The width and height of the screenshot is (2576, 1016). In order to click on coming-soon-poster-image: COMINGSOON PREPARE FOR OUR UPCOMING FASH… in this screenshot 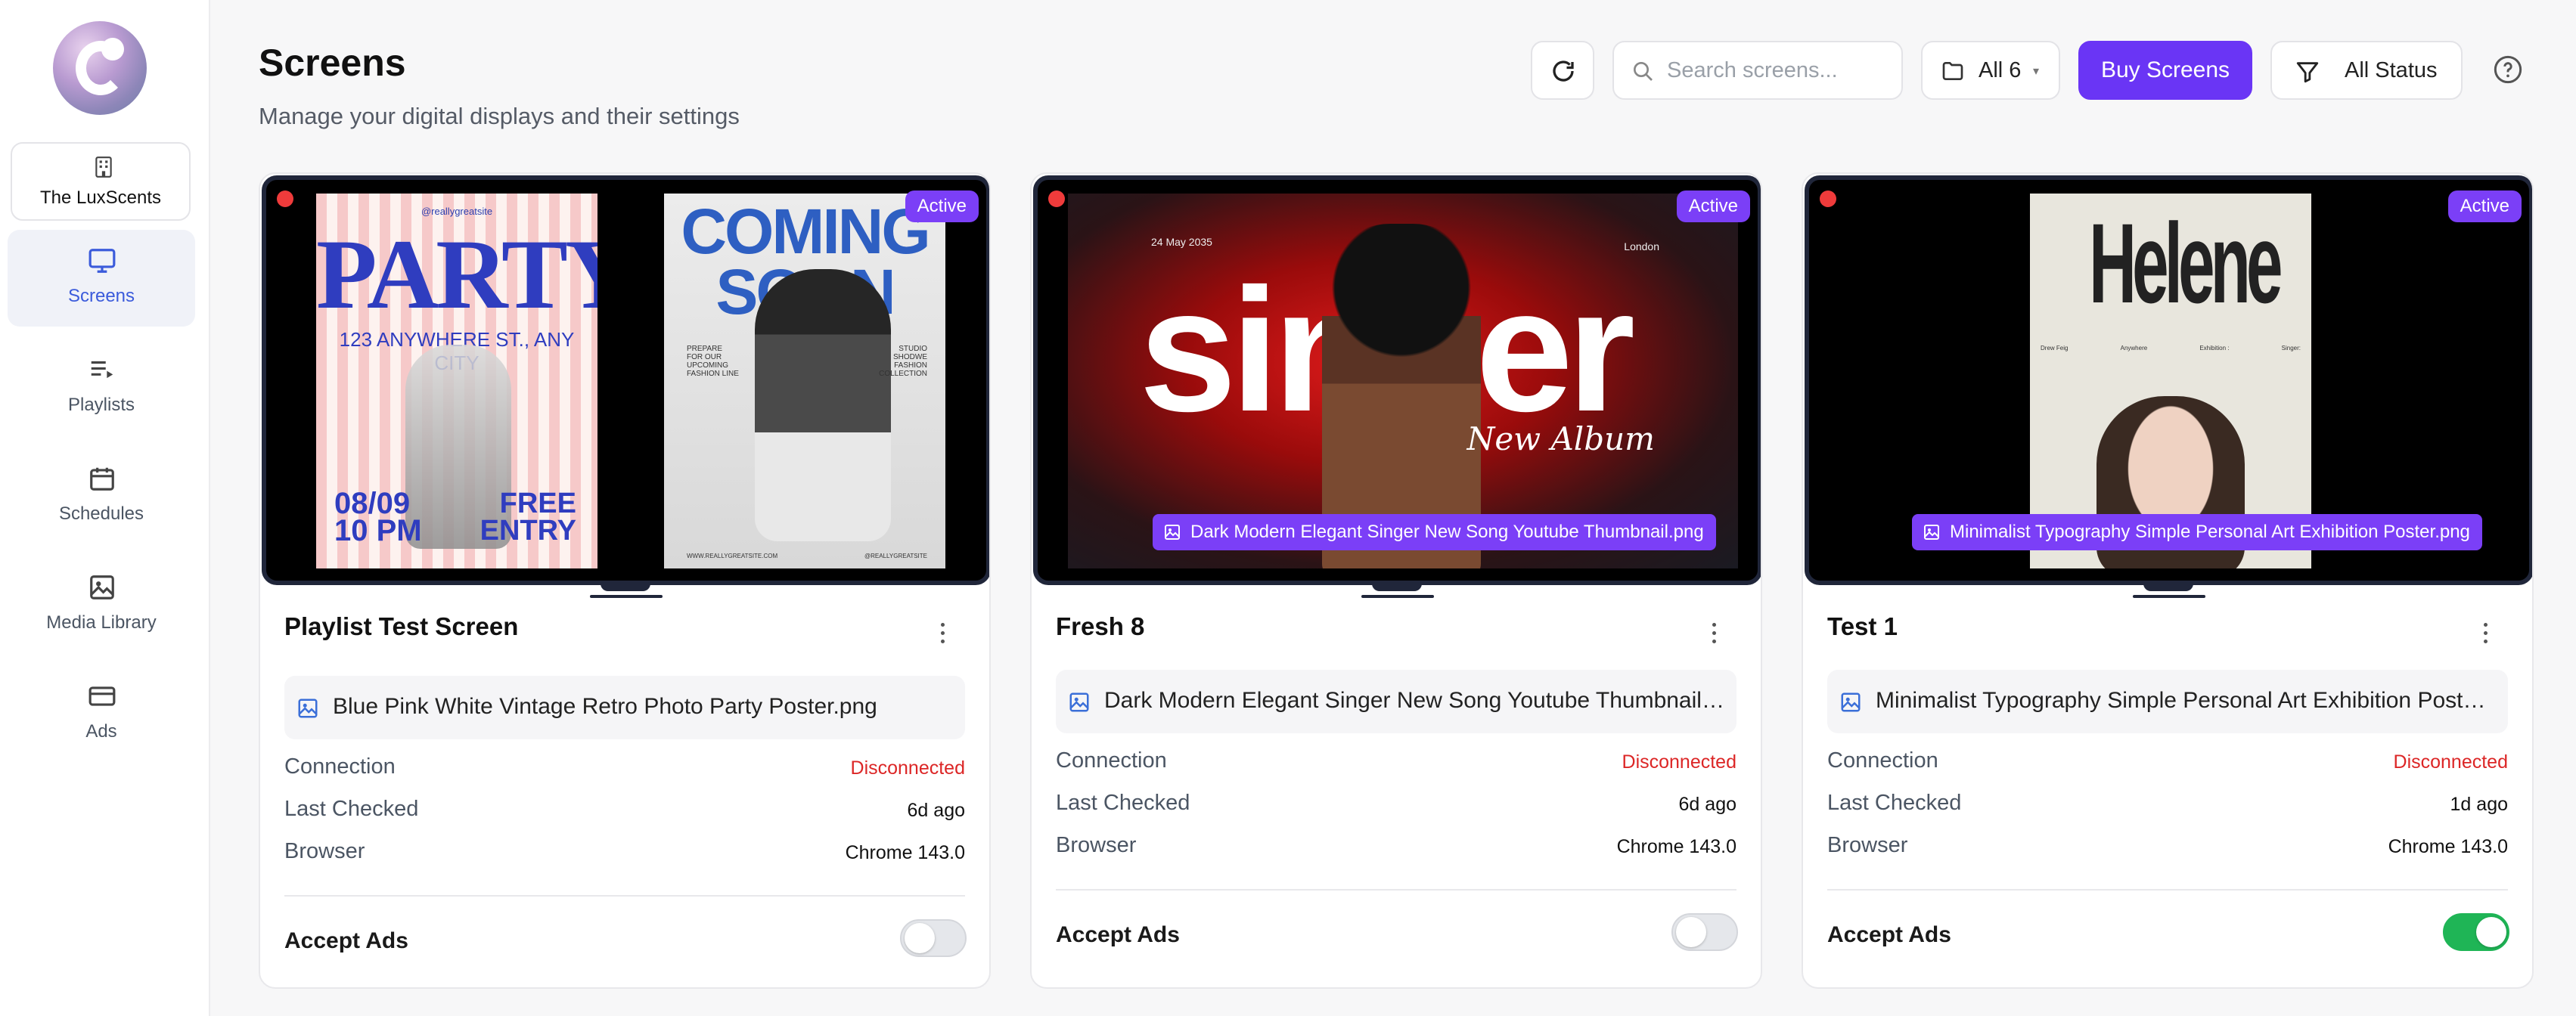, I will do `click(804, 381)`.